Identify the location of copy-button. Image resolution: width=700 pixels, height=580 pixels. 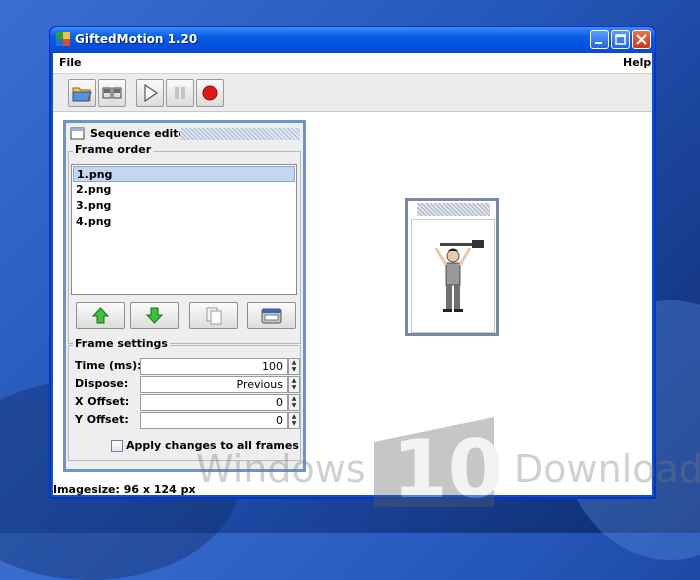
(213, 315).